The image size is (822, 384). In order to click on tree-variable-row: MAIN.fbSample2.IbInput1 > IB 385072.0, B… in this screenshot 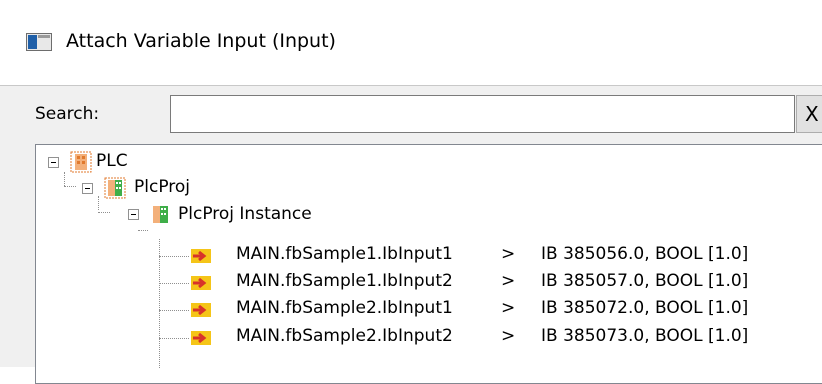, I will do `click(416, 311)`.